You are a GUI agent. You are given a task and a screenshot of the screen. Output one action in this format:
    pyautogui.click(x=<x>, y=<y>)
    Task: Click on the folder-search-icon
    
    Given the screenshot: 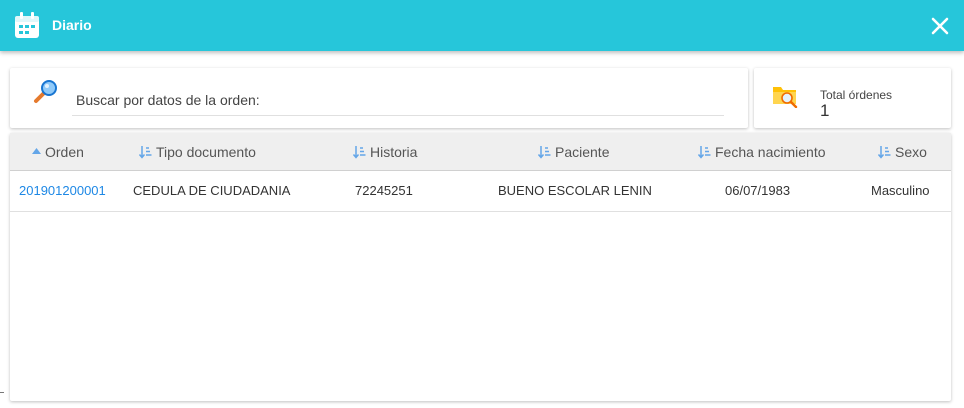 What is the action you would take?
    pyautogui.click(x=785, y=97)
    